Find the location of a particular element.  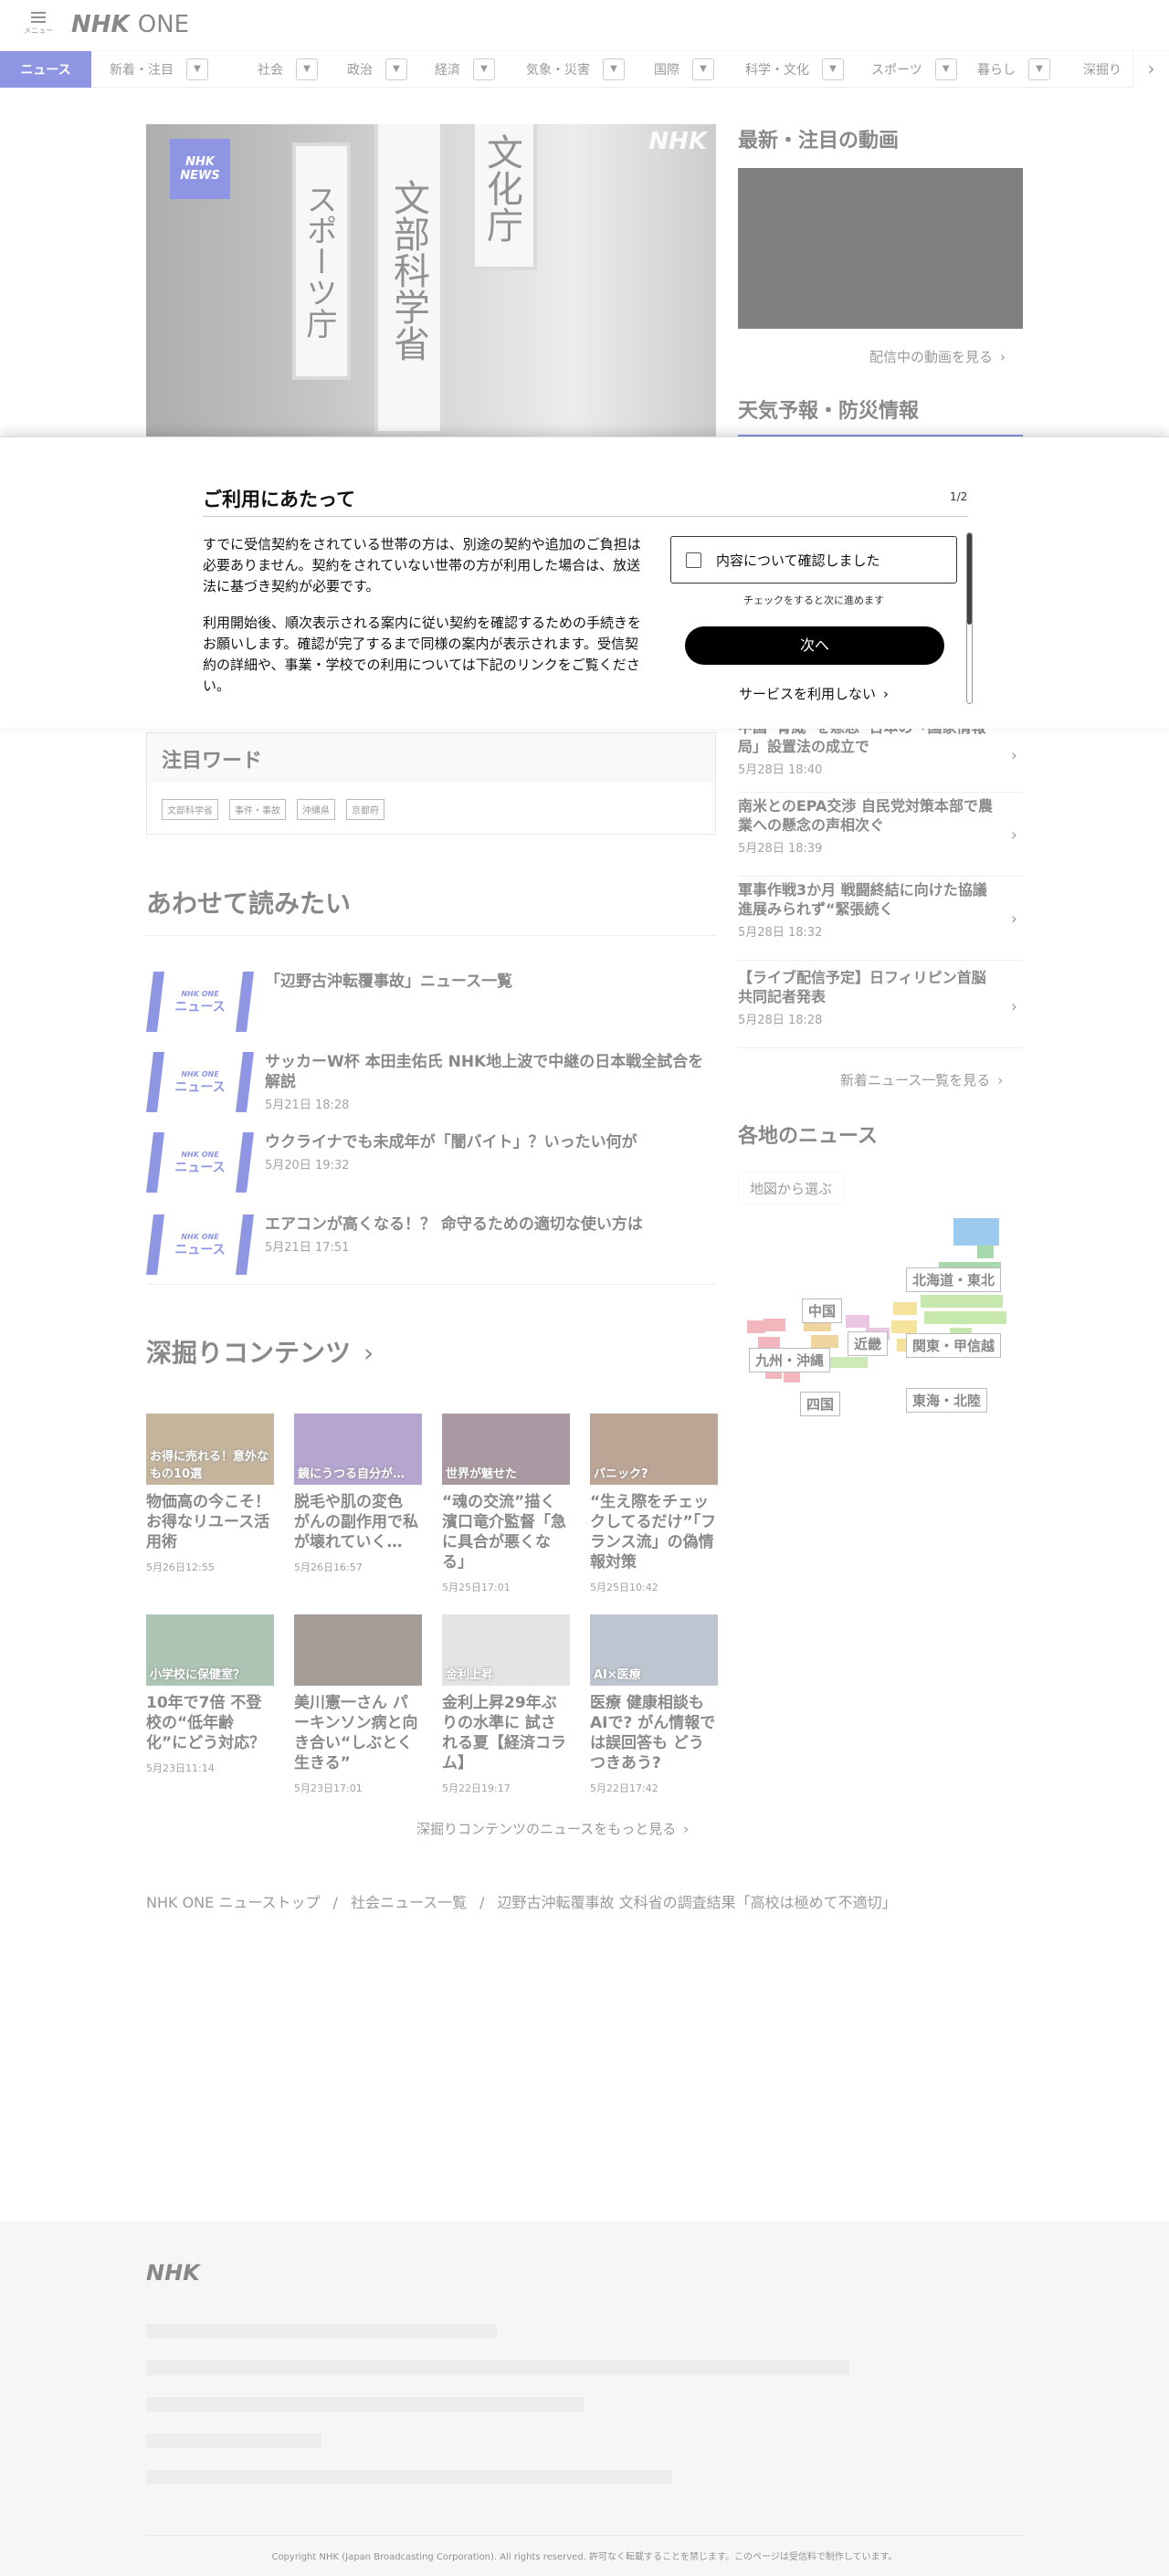

deep-heading: 深掘りコンテンツ › is located at coordinates (260, 1351).